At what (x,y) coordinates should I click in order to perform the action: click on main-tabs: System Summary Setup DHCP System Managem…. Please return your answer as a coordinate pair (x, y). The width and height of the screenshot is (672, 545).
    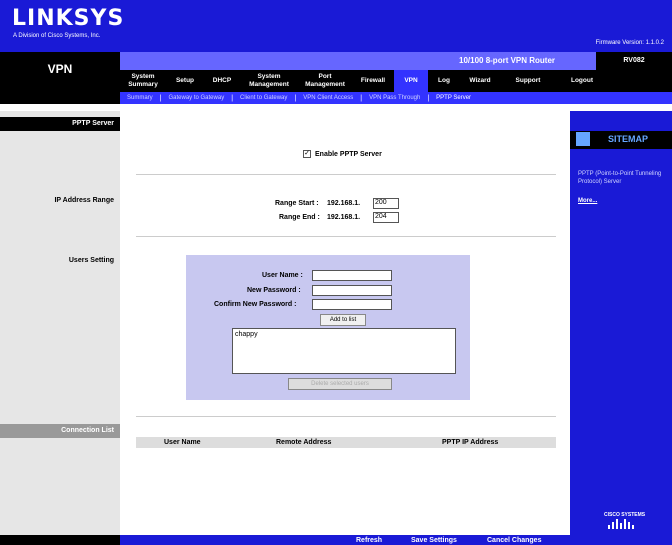
    Looking at the image, I should click on (396, 81).